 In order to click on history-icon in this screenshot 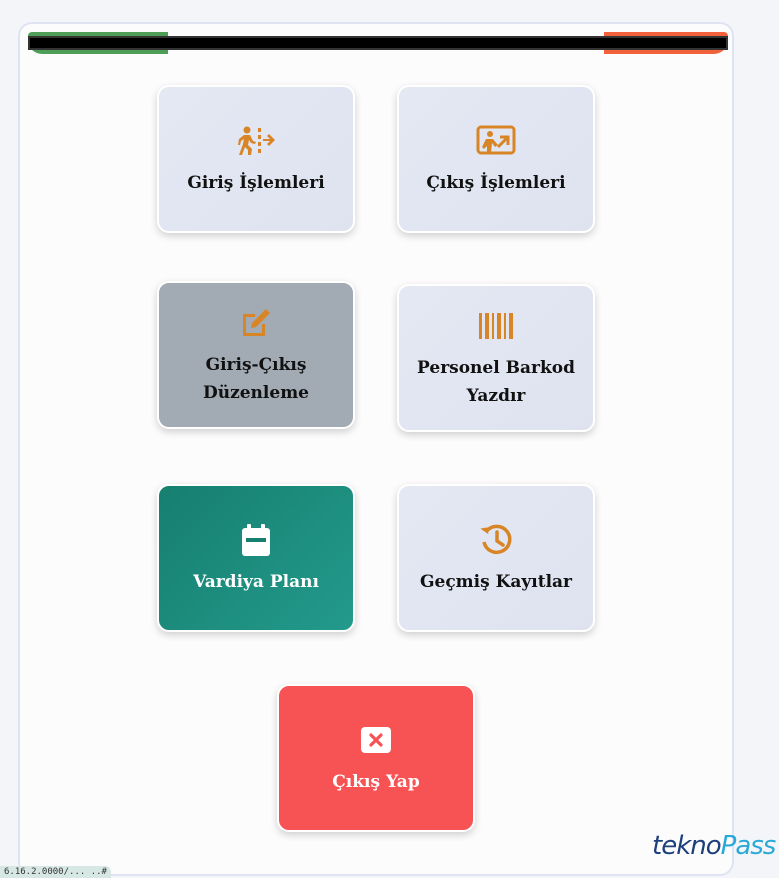, I will do `click(496, 540)`.